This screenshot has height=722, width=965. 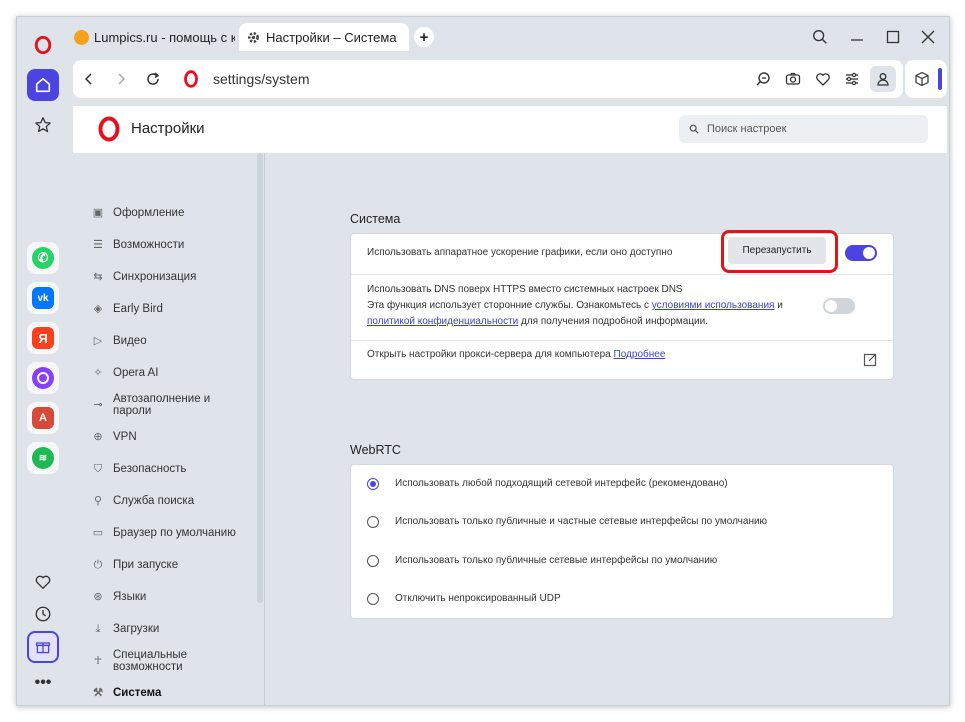 What do you see at coordinates (375, 450) in the screenshot?
I see `webrtc-section-title: WebRTC` at bounding box center [375, 450].